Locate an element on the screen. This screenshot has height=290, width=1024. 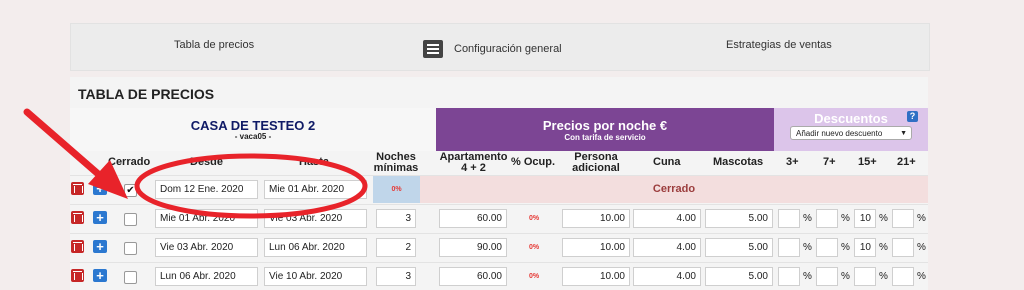
add-discount-select: Añadir nuevo descuento ▼ is located at coordinates (851, 133).